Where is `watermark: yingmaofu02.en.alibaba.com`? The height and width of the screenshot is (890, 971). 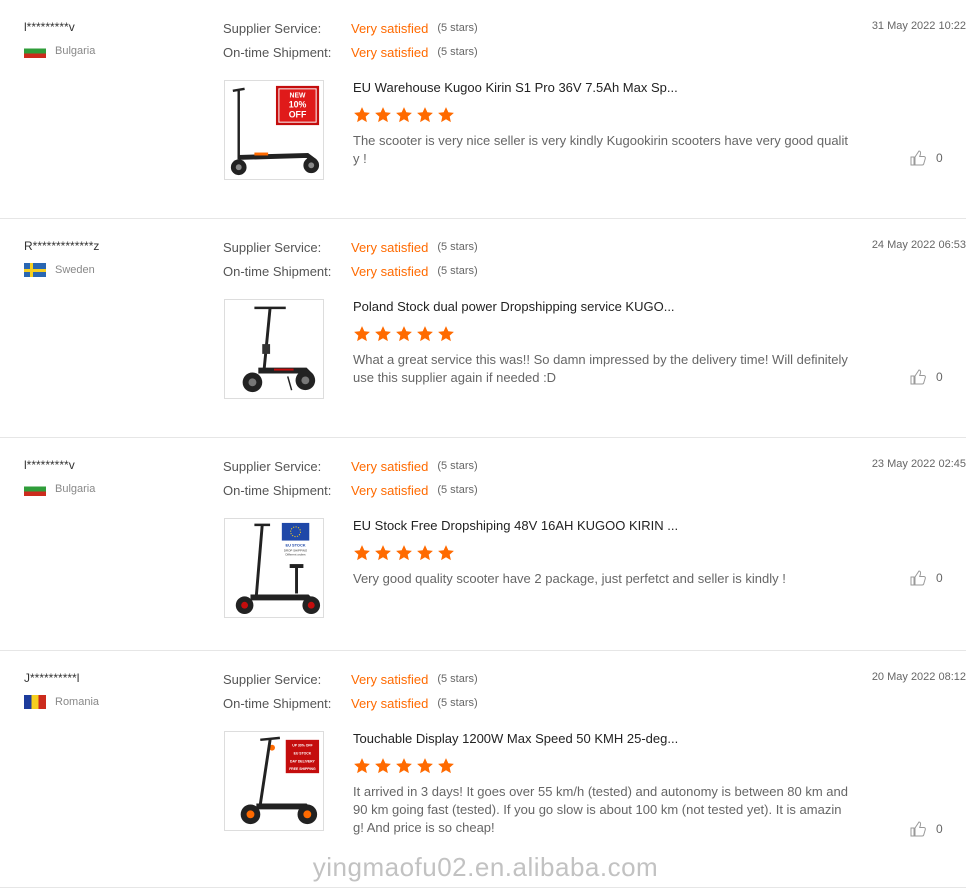
watermark: yingmaofu02.en.alibaba.com is located at coordinates (485, 867).